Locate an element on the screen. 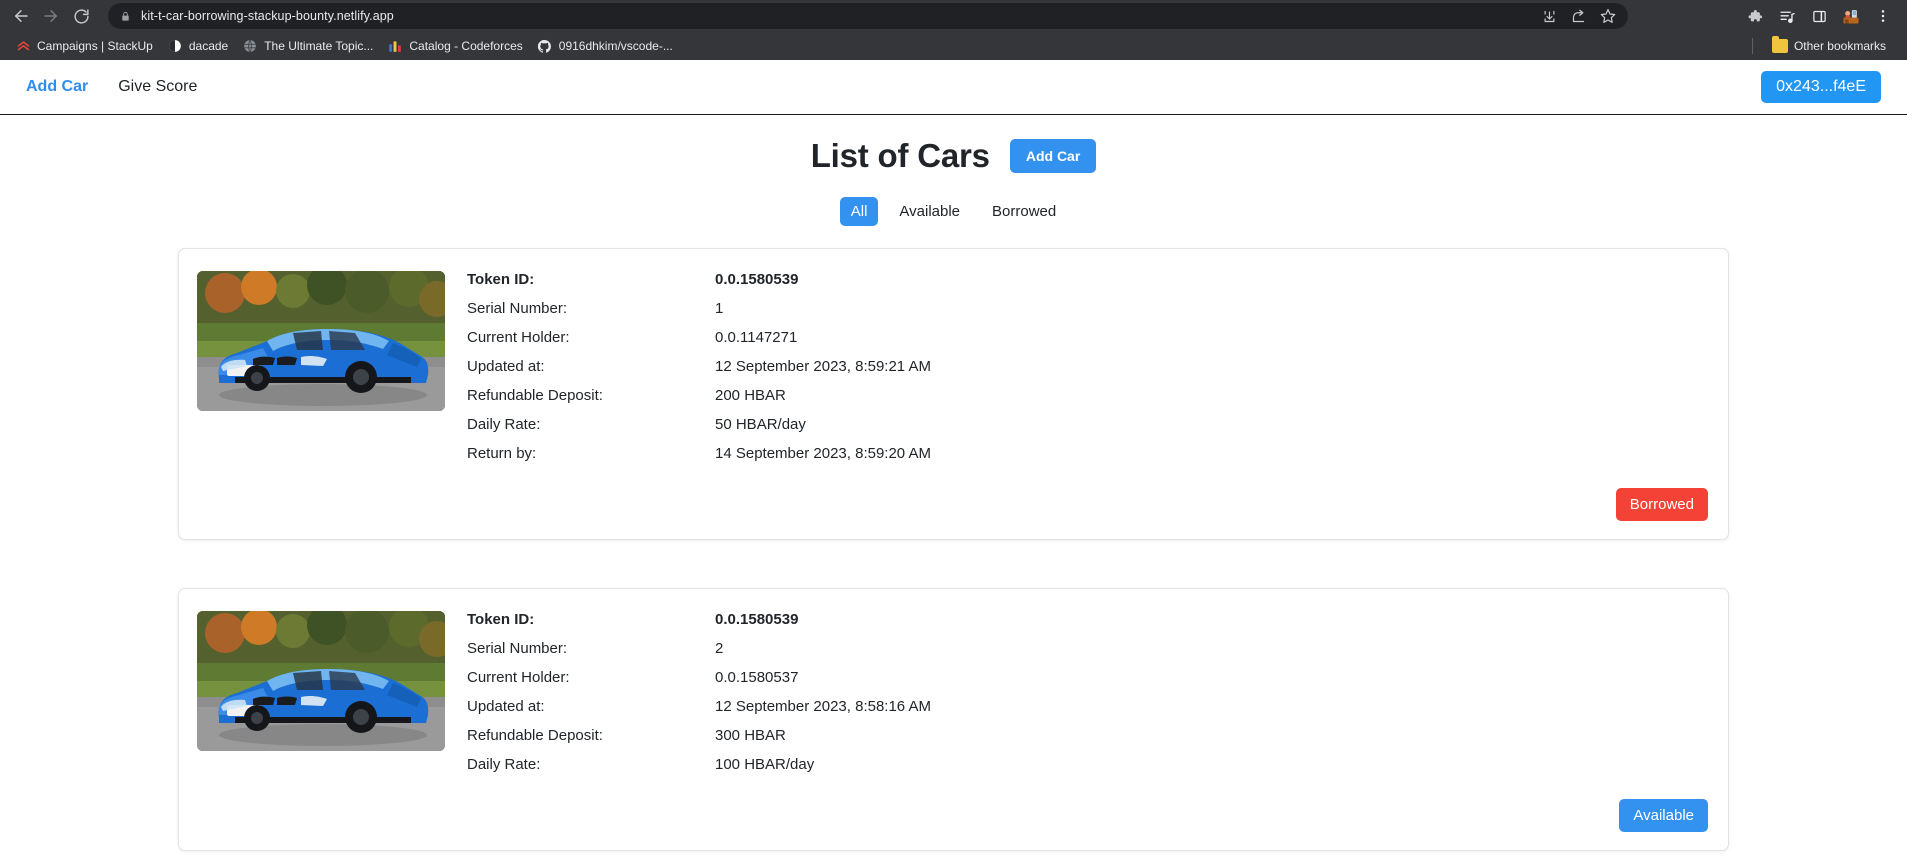  bookmark-label: Campaigns | StackUp is located at coordinates (95, 46).